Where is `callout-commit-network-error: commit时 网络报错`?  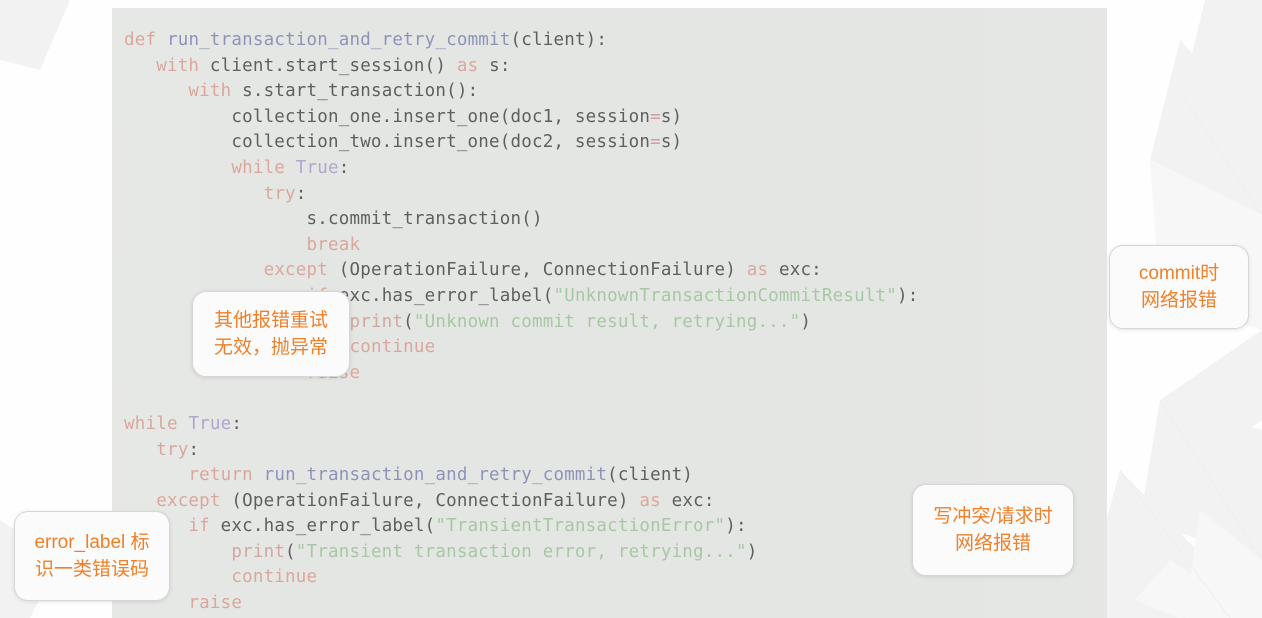
callout-commit-network-error: commit时 网络报错 is located at coordinates (1179, 287).